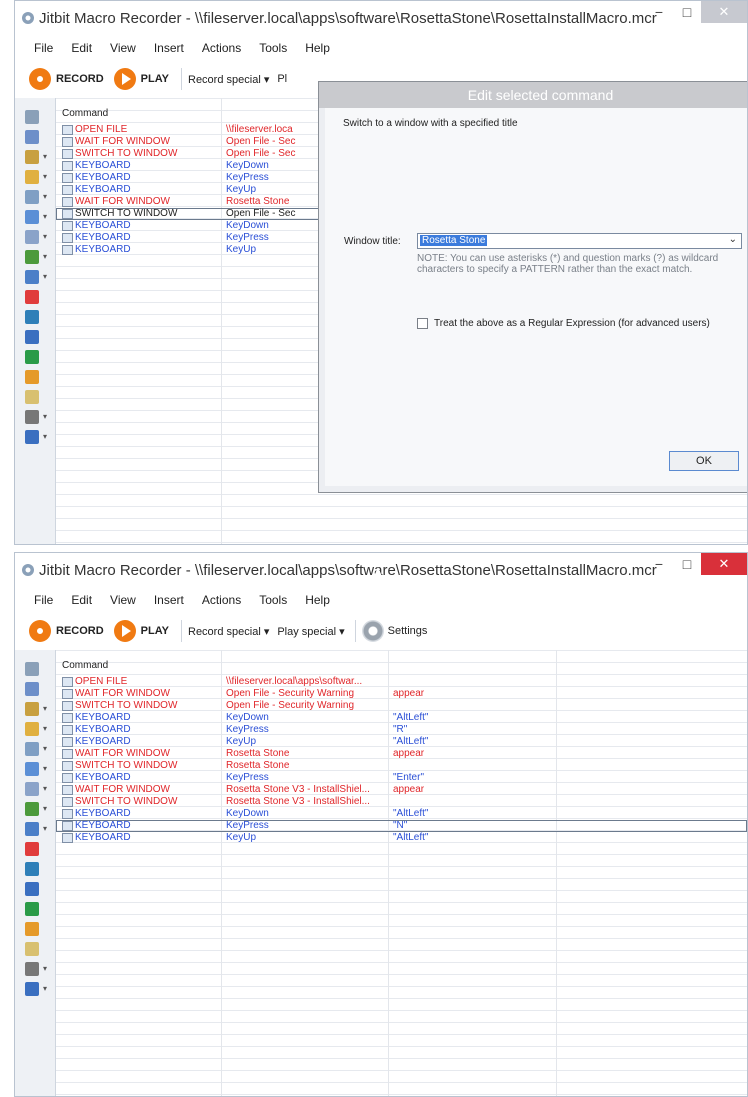  I want to click on settings-button: Settings, so click(408, 631).